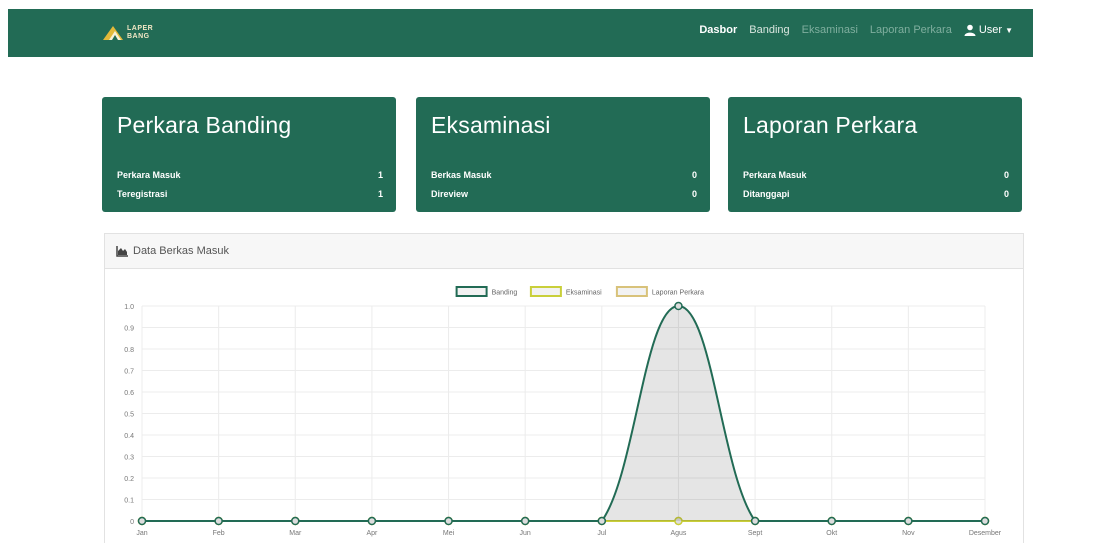 Image resolution: width=1118 pixels, height=543 pixels. I want to click on y-tick-label: 0.4, so click(129, 436).